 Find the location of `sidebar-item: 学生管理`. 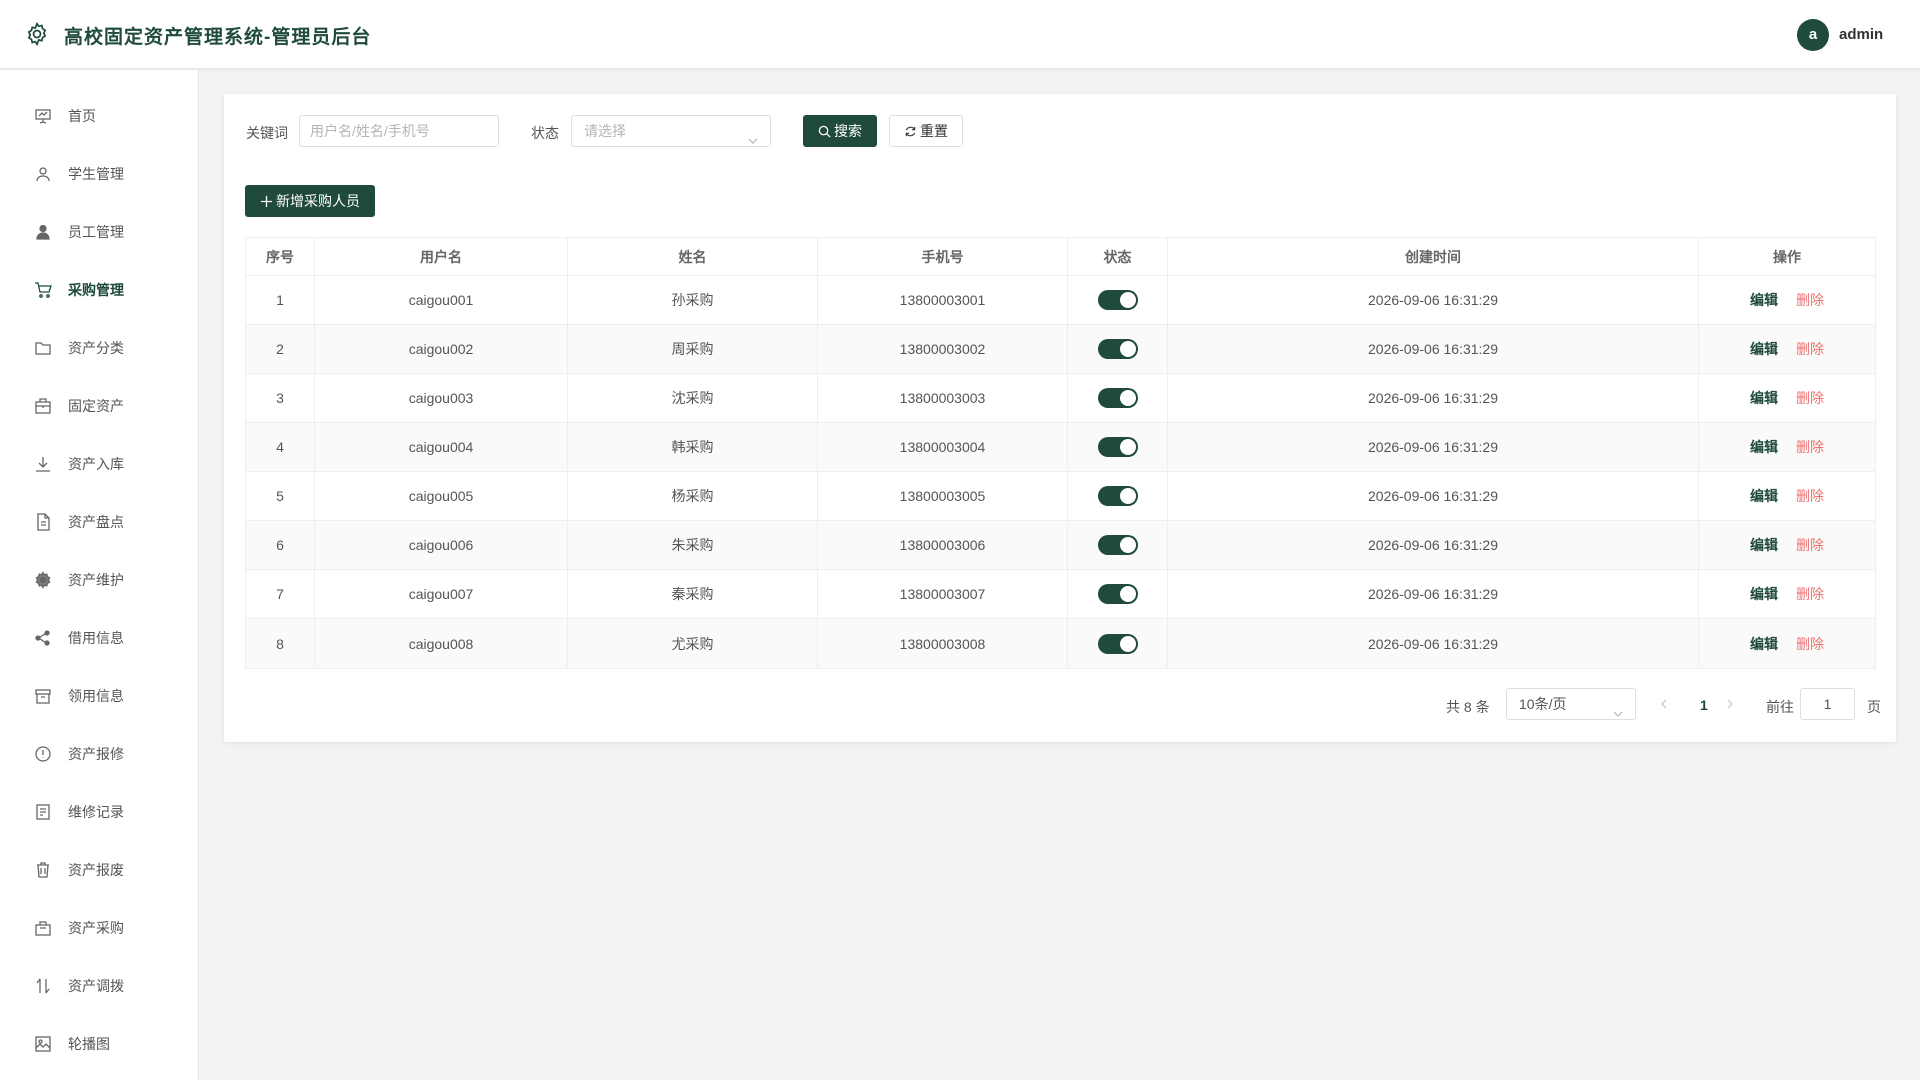

sidebar-item: 学生管理 is located at coordinates (99, 174).